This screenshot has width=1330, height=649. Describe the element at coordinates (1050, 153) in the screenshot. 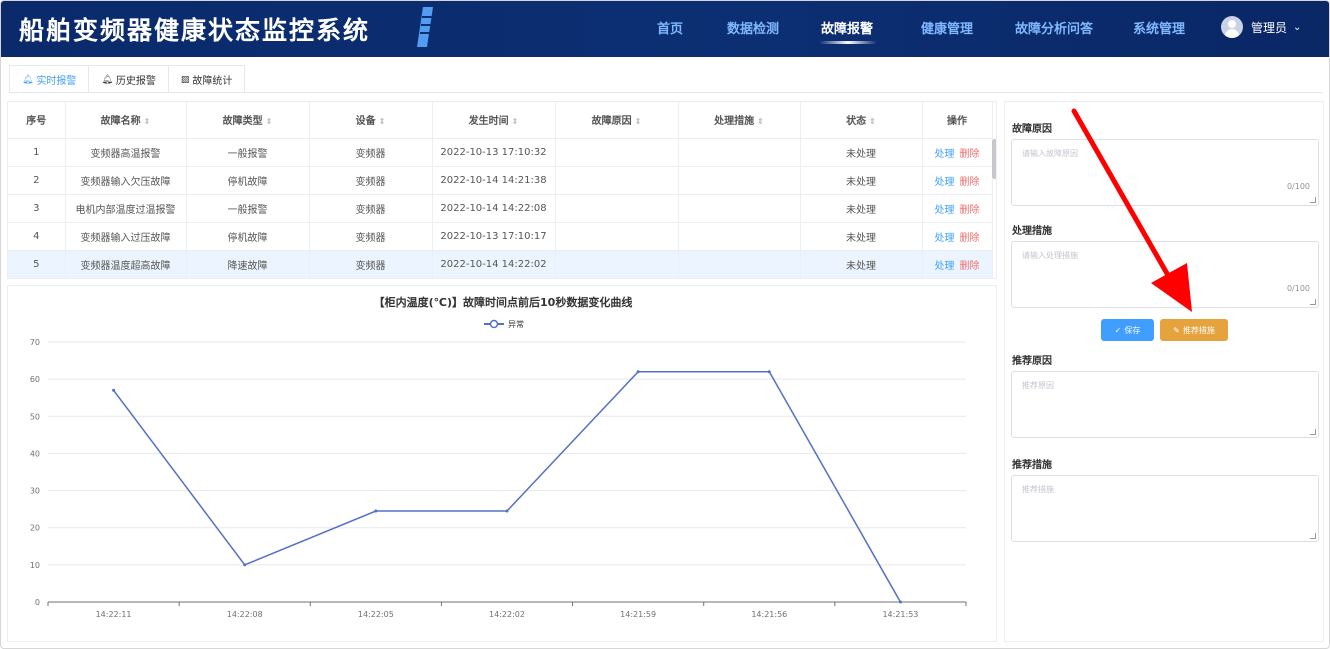

I see `cause-placeholder: 请输入故障原因` at that location.